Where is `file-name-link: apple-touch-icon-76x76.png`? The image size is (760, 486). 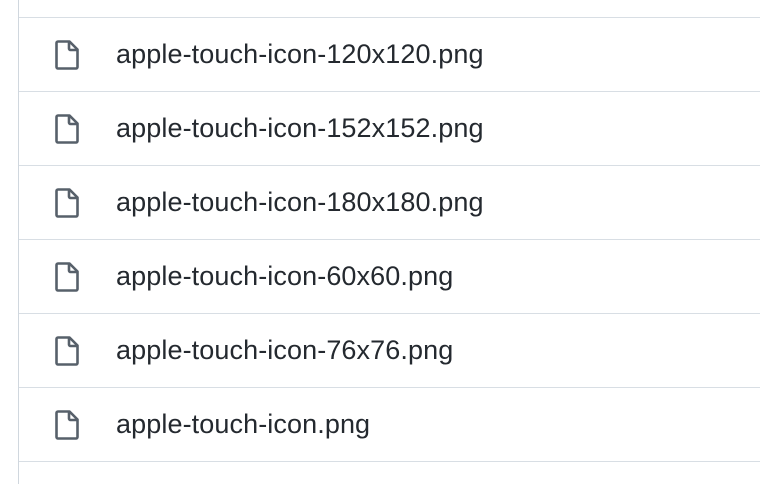
file-name-link: apple-touch-icon-76x76.png is located at coordinates (284, 350).